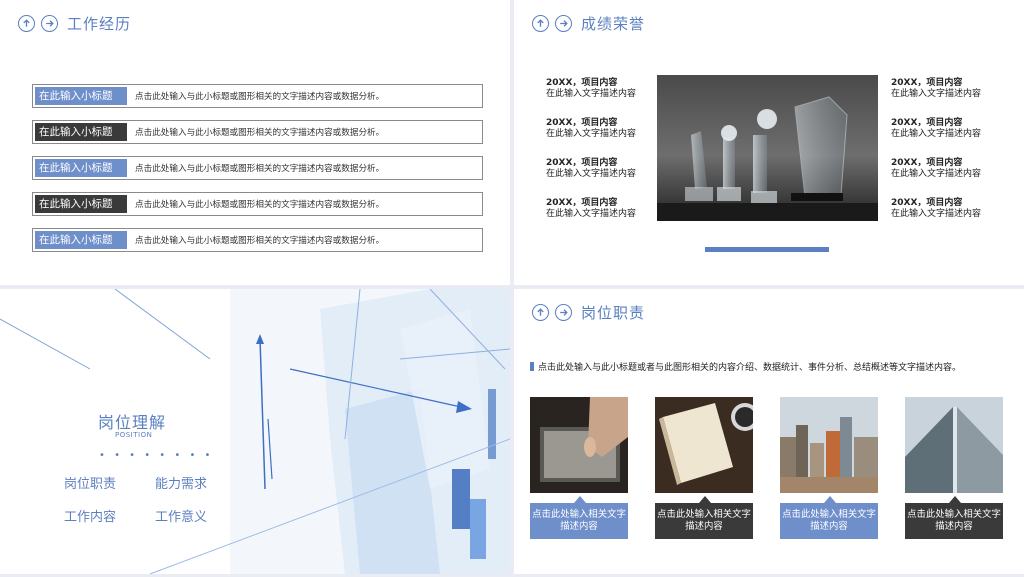  I want to click on work-header: 工作经历, so click(74, 23).